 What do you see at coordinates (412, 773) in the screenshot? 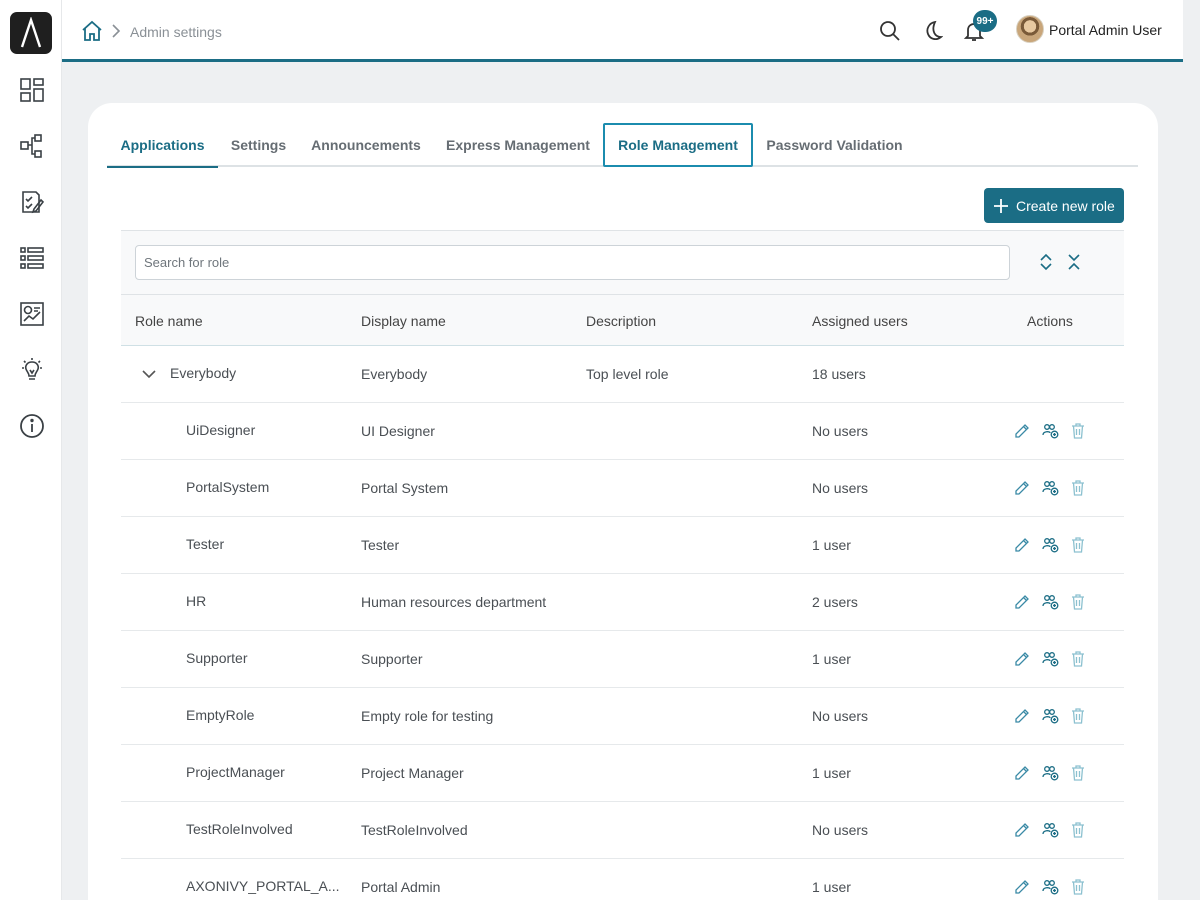
I see `display-name: Project Manager` at bounding box center [412, 773].